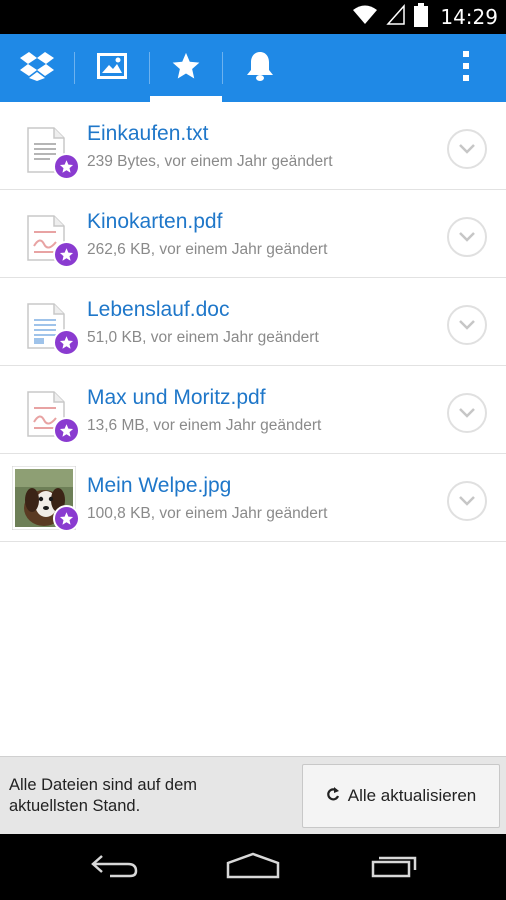 The height and width of the screenshot is (900, 506). I want to click on recents-button, so click(395, 867).